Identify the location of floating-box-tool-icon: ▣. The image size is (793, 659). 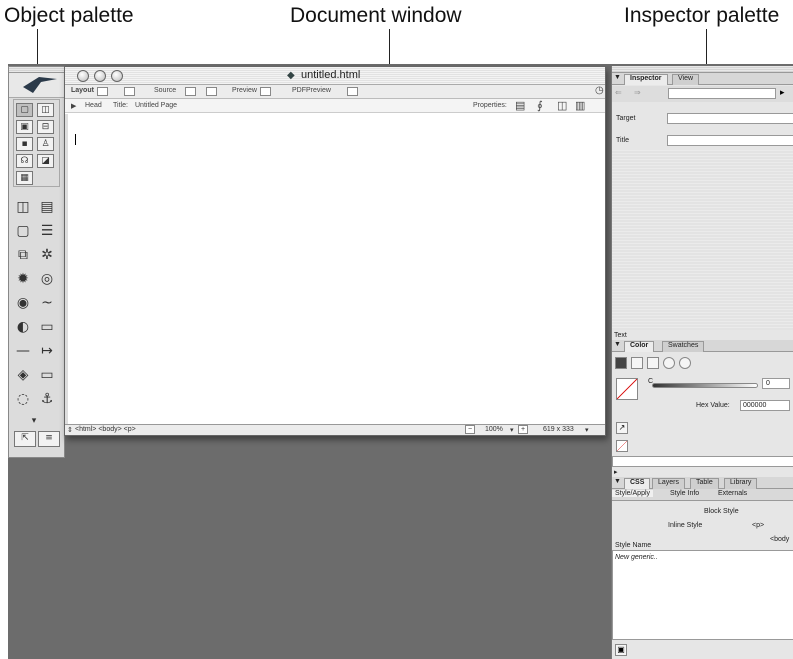
(24, 127).